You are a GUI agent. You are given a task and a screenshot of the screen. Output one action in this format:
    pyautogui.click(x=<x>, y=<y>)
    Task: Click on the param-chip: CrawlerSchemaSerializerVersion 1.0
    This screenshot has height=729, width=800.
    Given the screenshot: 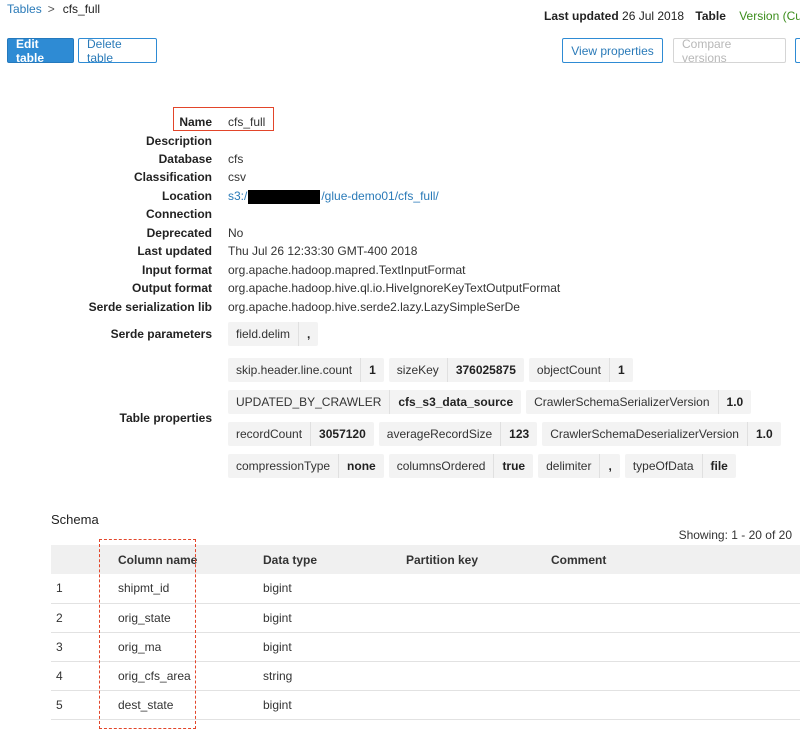 What is the action you would take?
    pyautogui.click(x=639, y=402)
    